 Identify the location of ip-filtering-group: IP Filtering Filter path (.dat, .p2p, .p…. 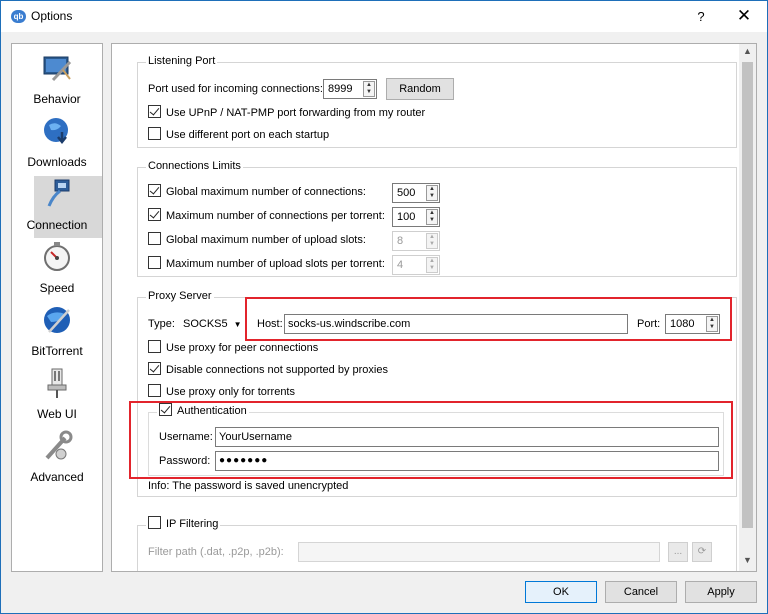
(437, 543).